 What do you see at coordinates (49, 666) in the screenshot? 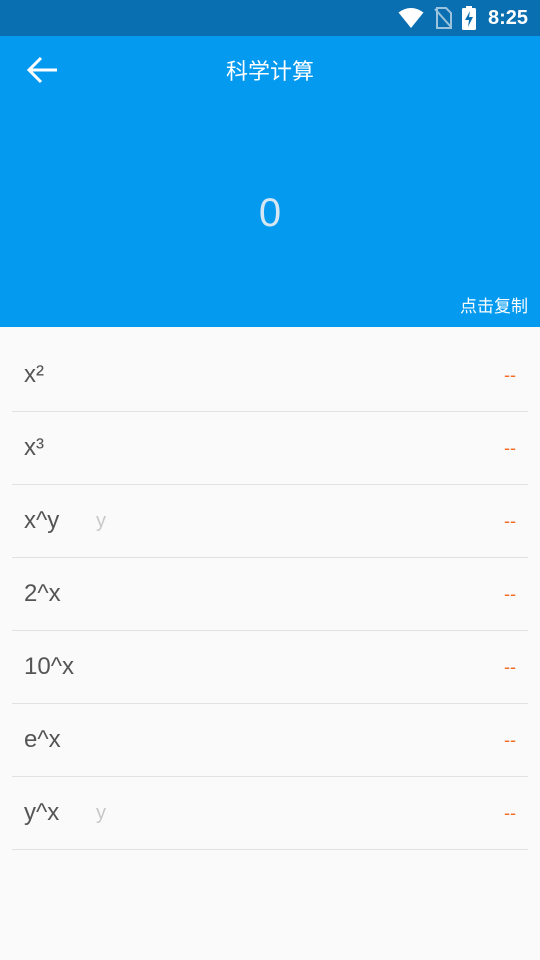
I see `function-label: 10^x` at bounding box center [49, 666].